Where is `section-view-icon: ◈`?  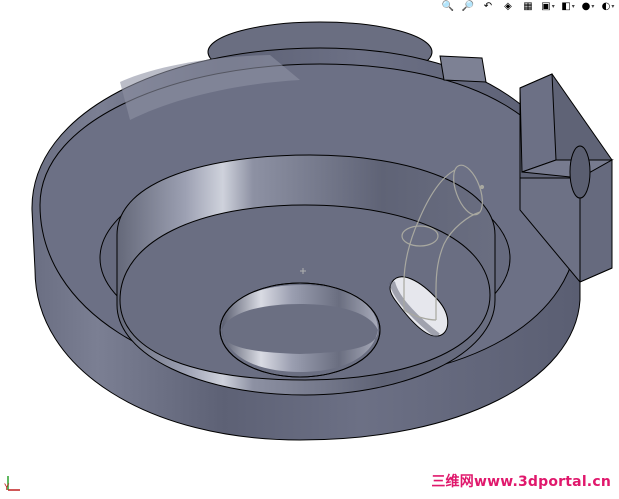 section-view-icon: ◈ is located at coordinates (508, 7).